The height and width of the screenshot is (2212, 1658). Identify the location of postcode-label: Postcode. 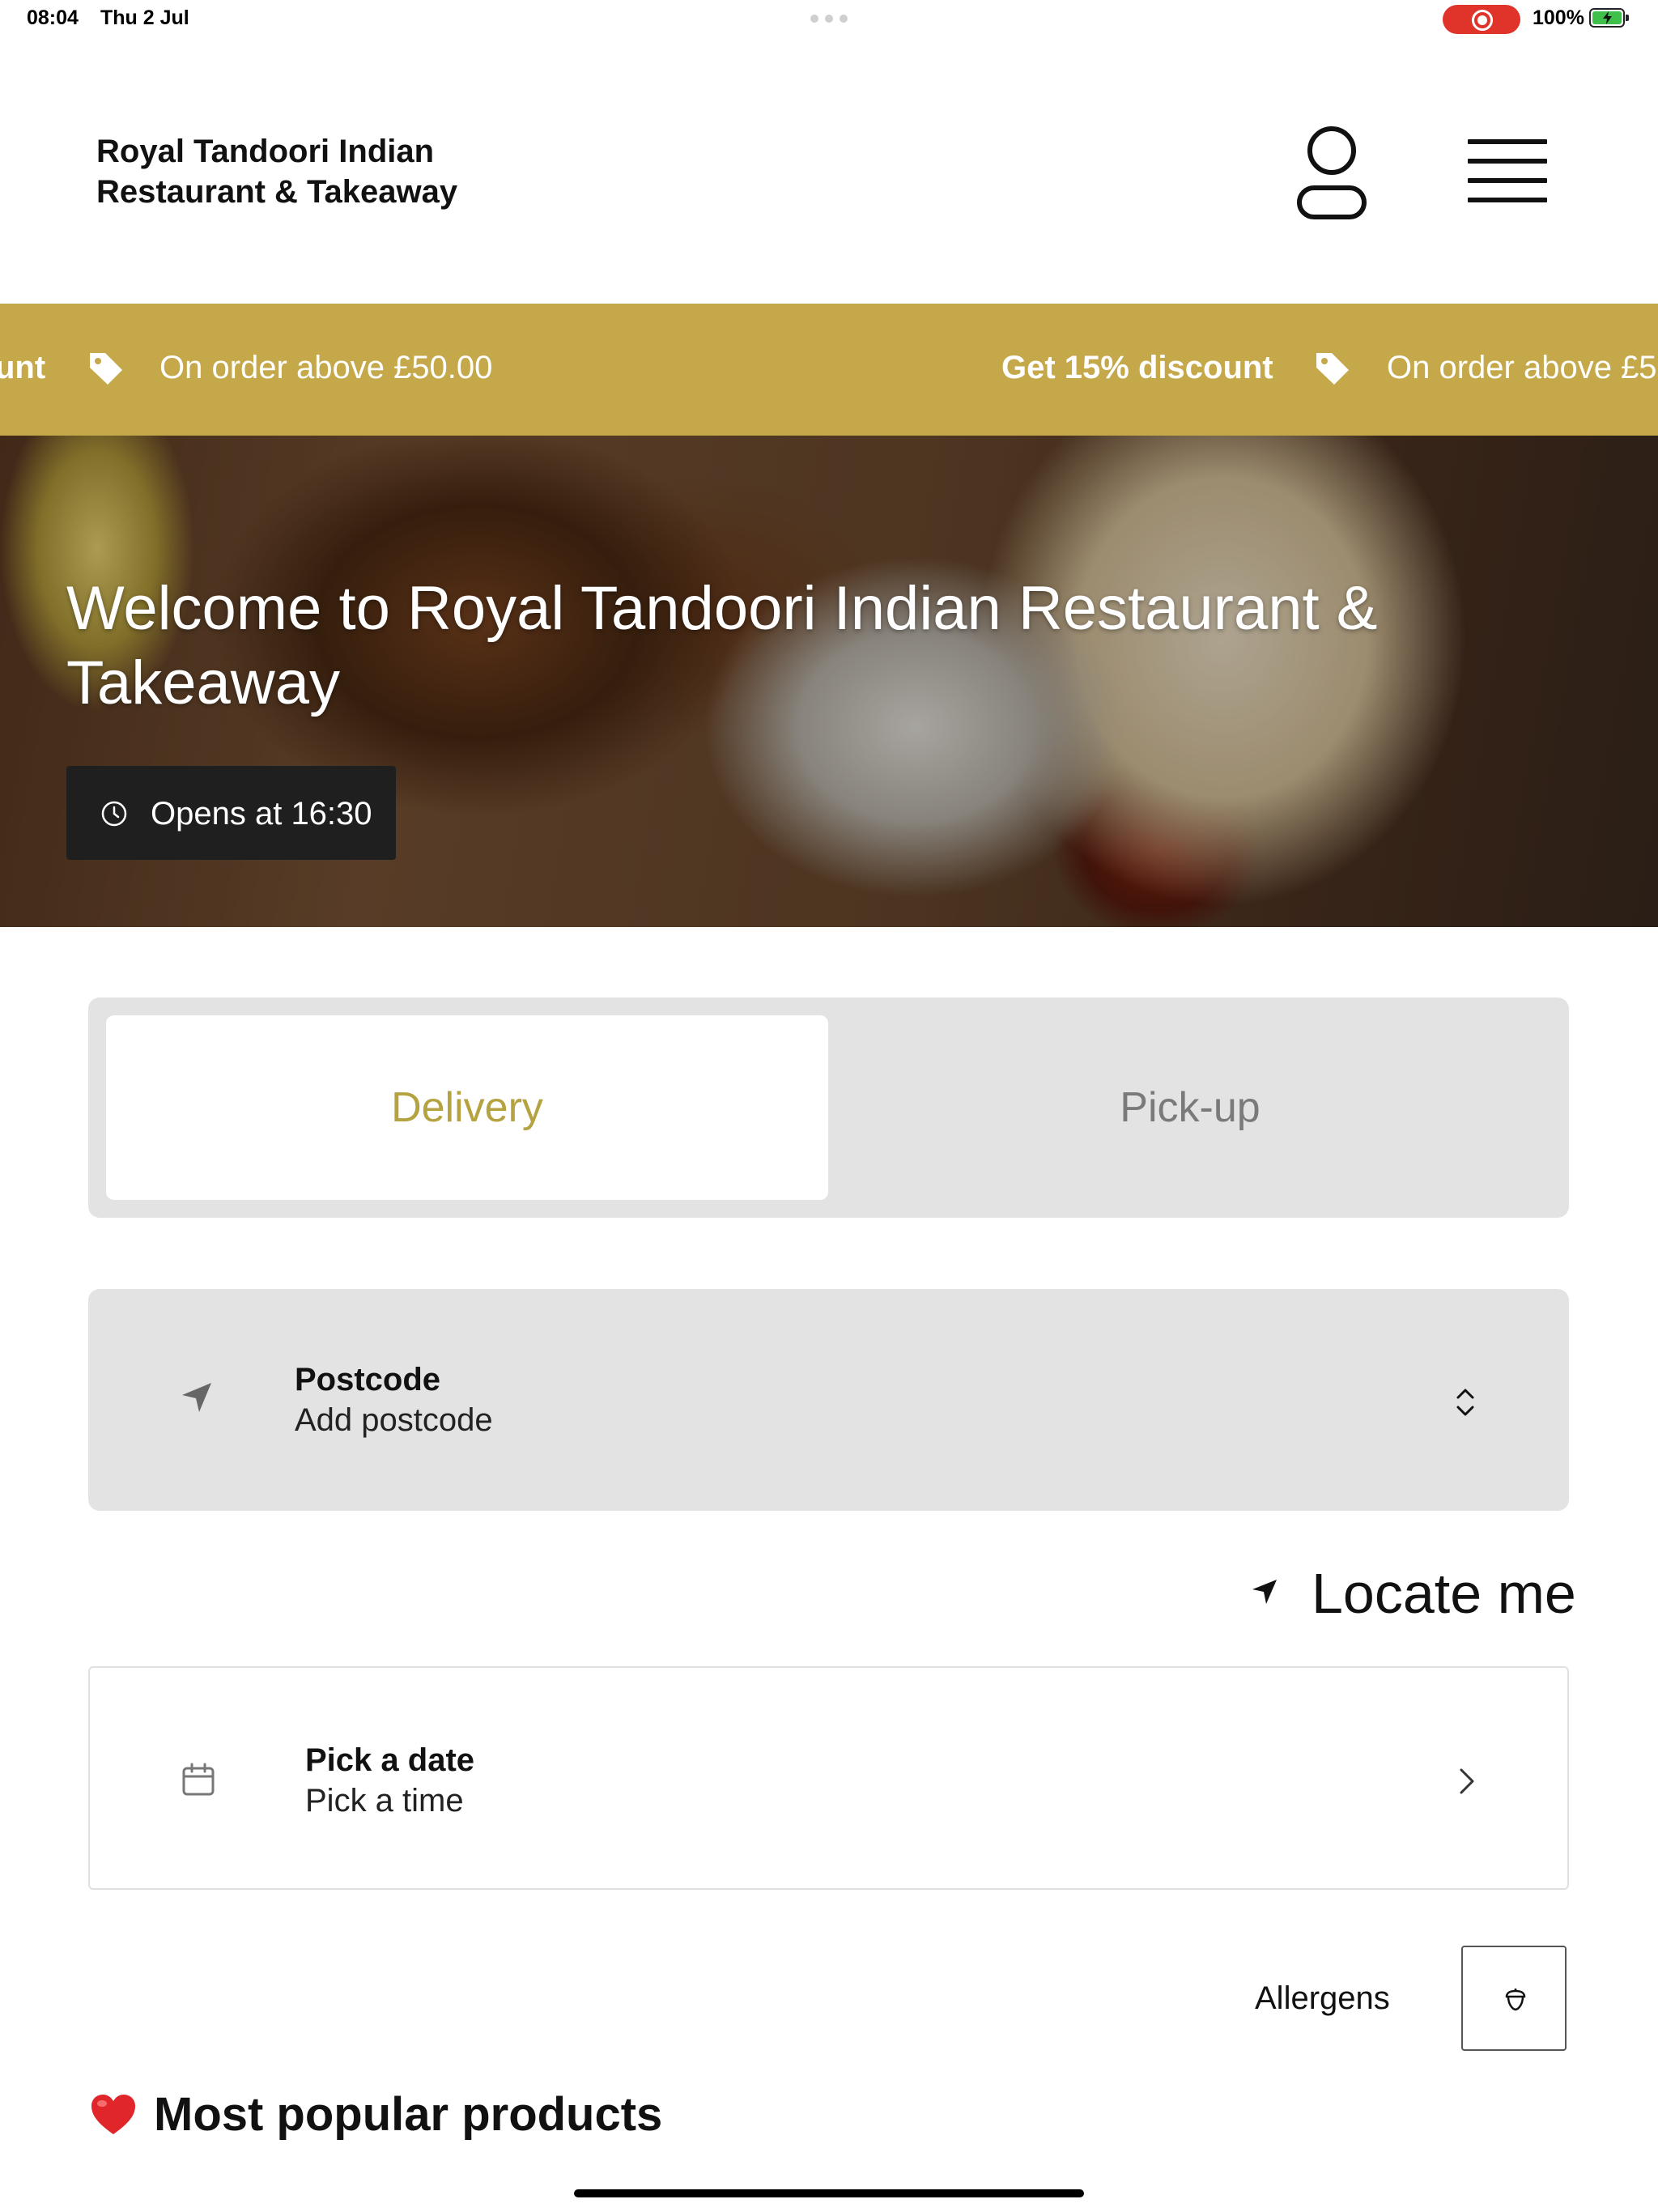
(368, 1380).